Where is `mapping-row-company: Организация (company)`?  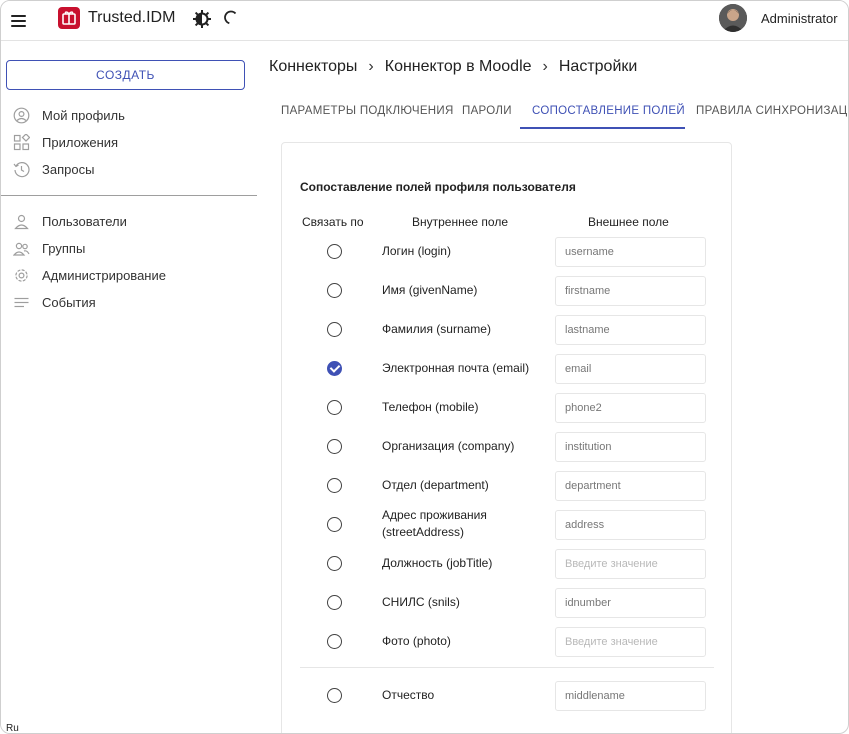 mapping-row-company: Организация (company) is located at coordinates (507, 450).